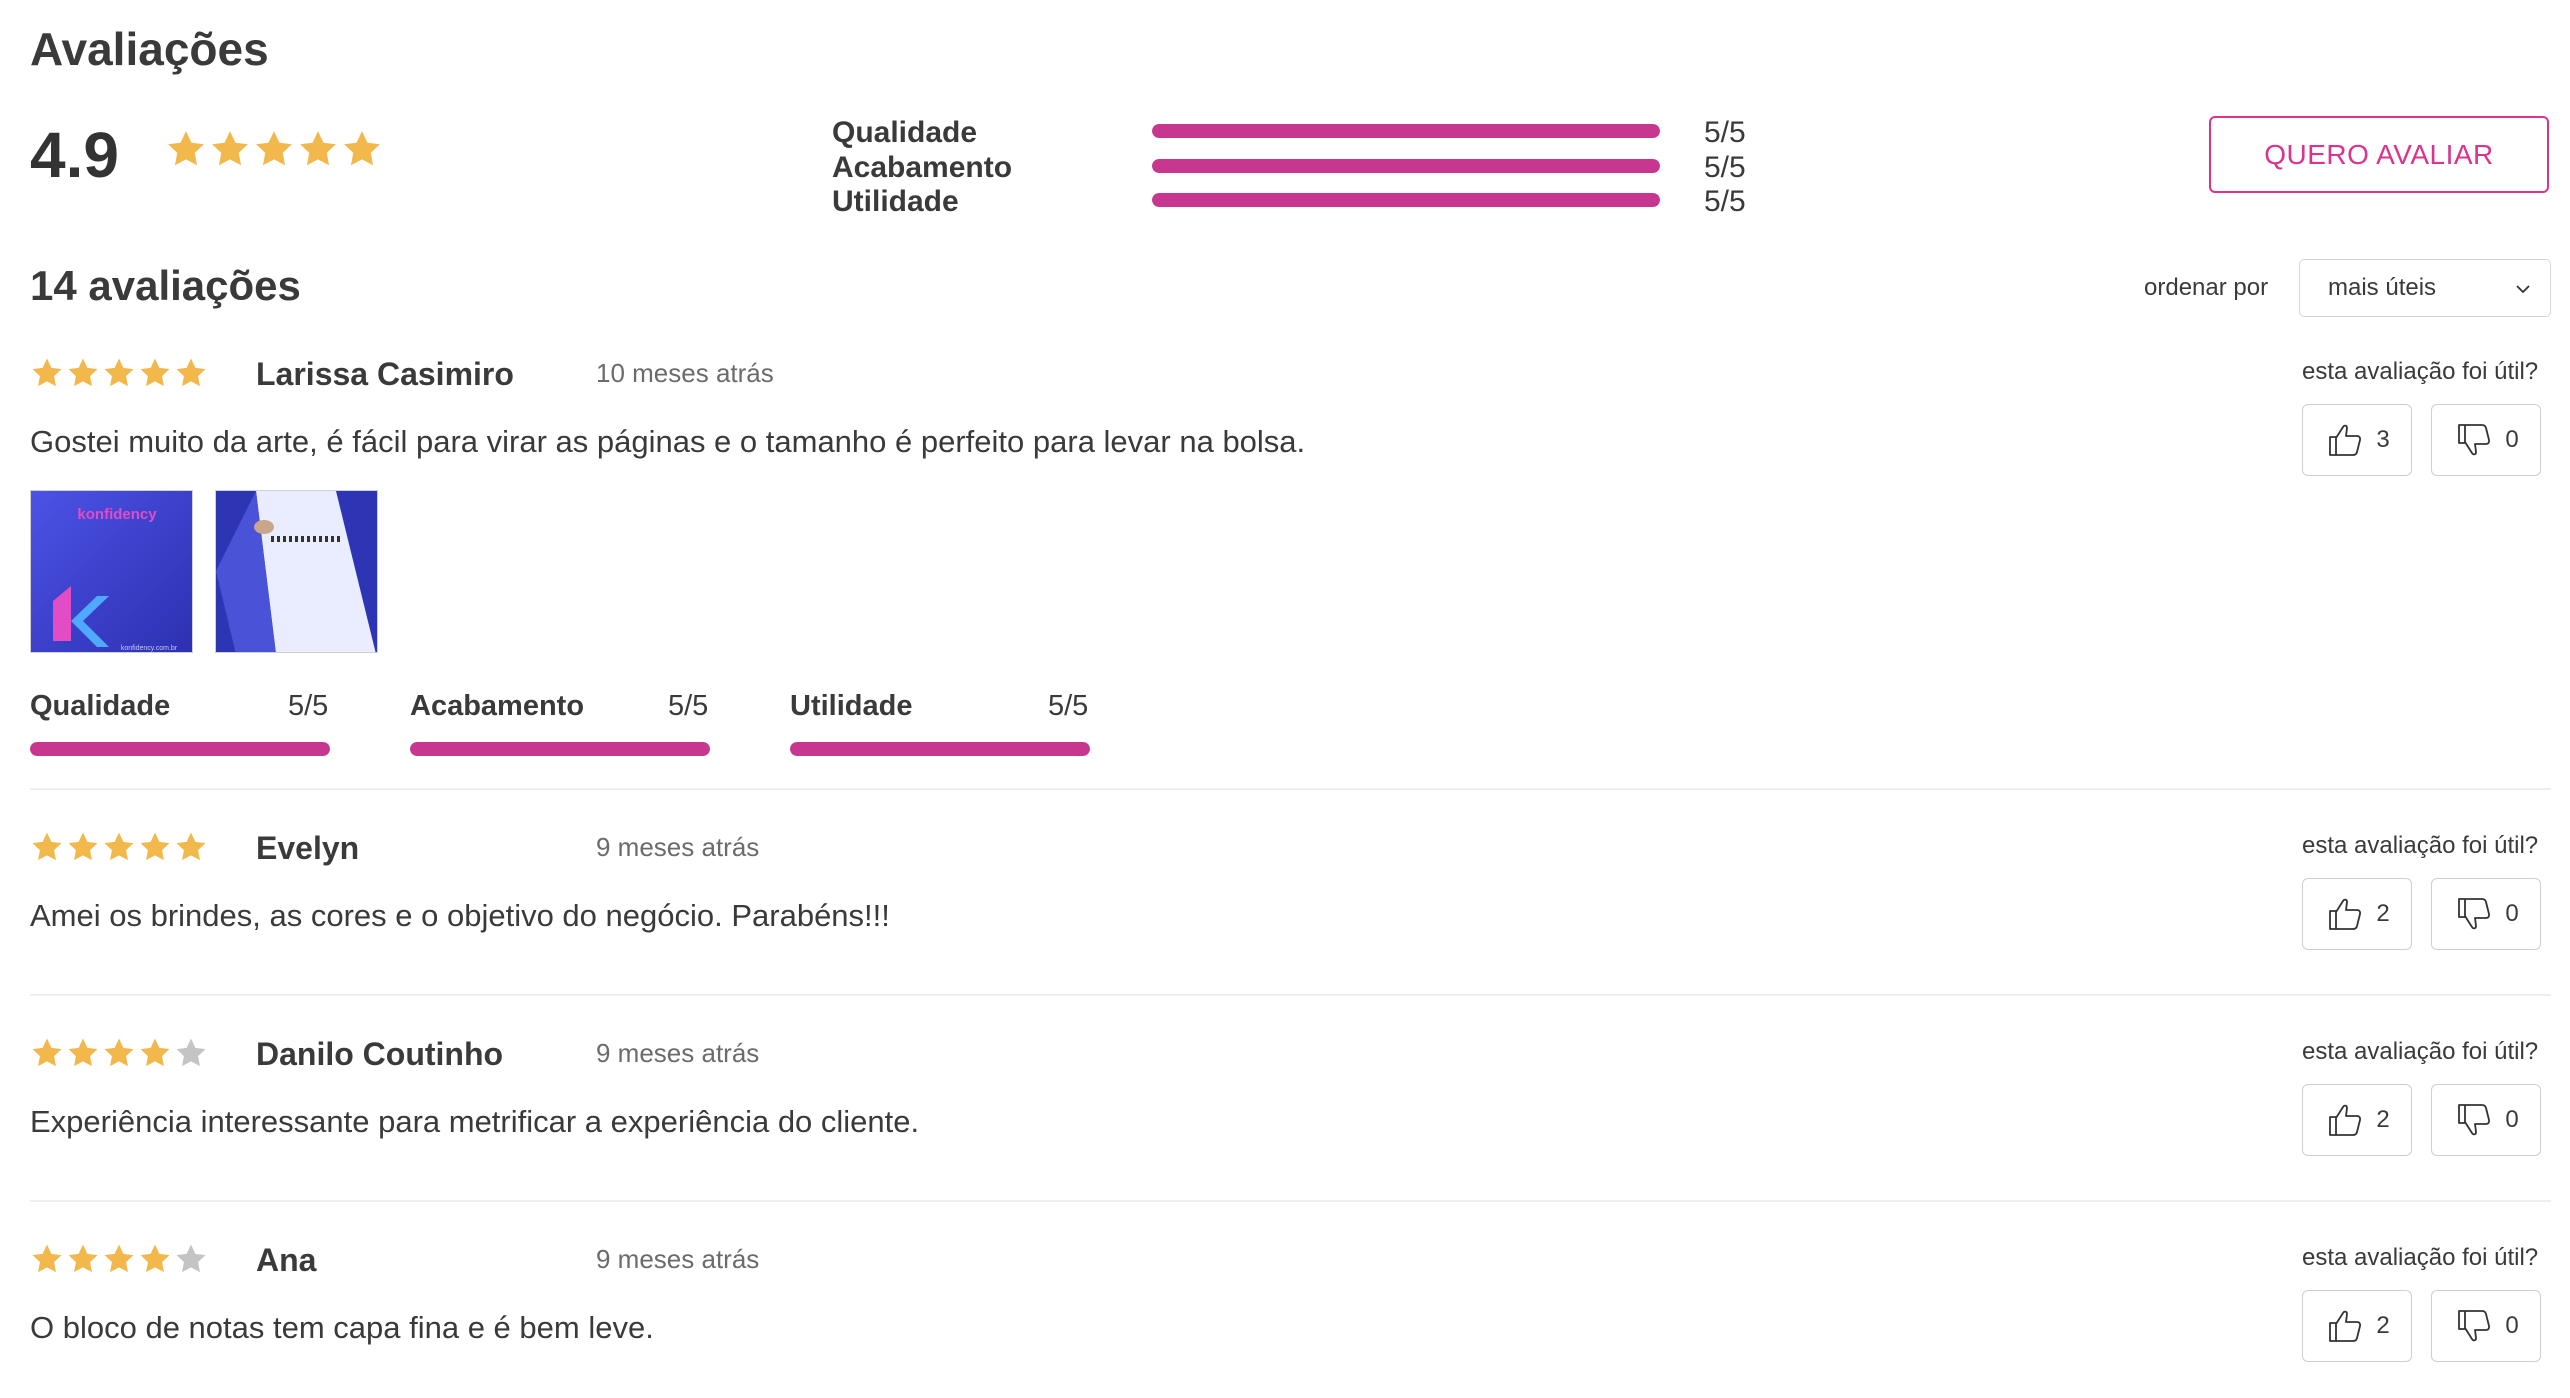 This screenshot has width=2570, height=1398. Describe the element at coordinates (117, 514) in the screenshot. I see `photo-caption: konfidency` at that location.